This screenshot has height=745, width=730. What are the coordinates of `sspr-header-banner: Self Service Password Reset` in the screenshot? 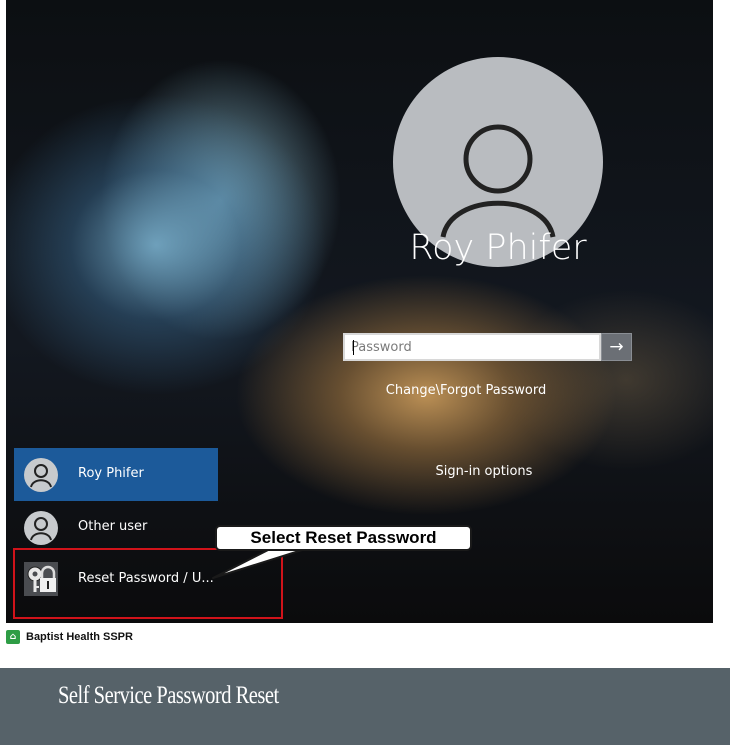 It's located at (365, 706).